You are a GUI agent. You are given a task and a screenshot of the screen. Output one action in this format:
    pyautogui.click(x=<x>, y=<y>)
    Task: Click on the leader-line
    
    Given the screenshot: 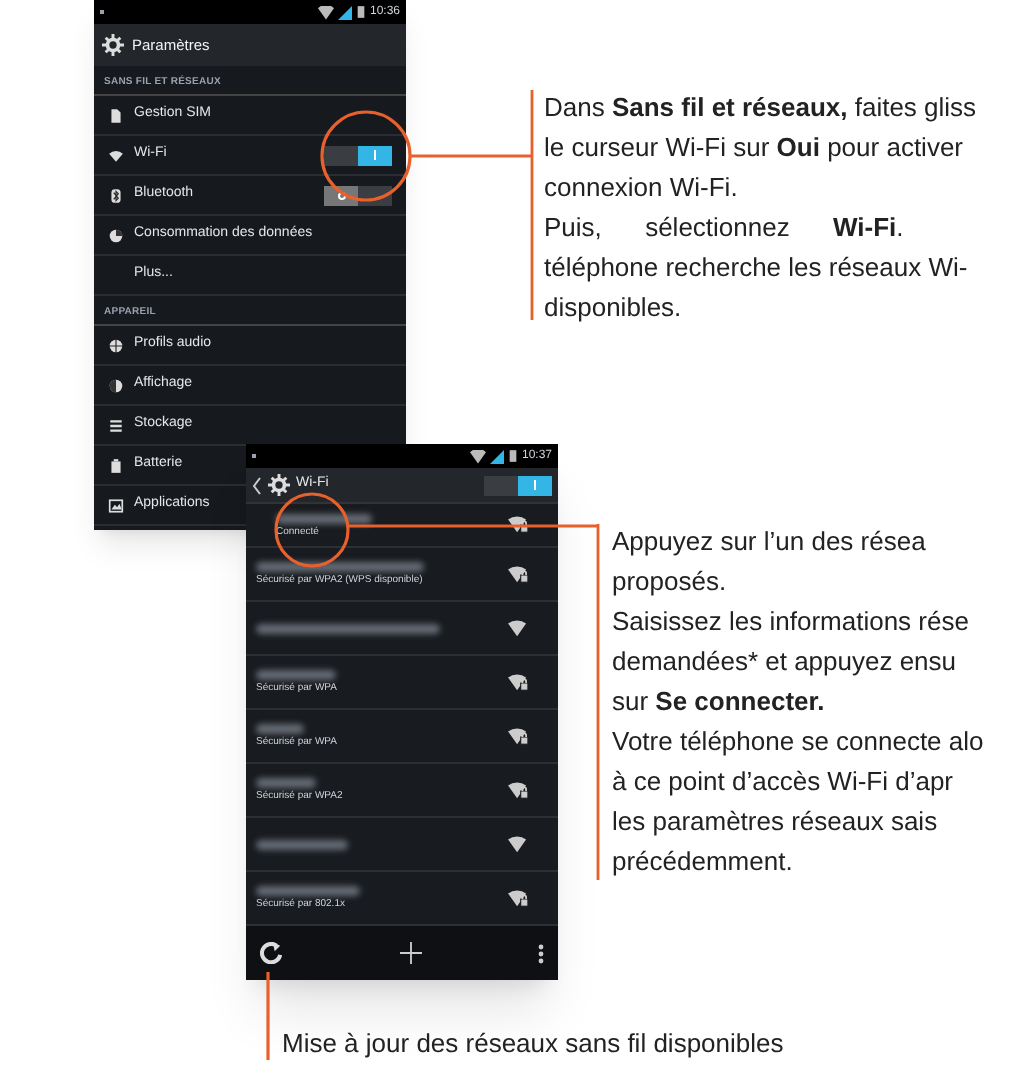 What is the action you would take?
    pyautogui.click(x=268, y=1016)
    